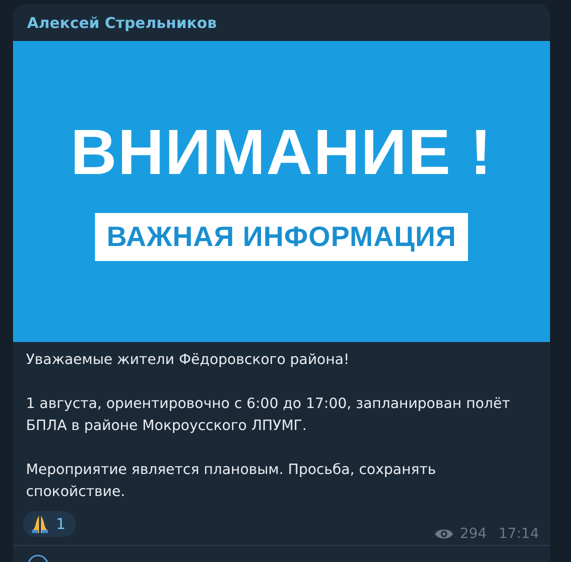 The width and height of the screenshot is (571, 562). I want to click on banner-headline: ВНИМАНИЕ !, so click(281, 151).